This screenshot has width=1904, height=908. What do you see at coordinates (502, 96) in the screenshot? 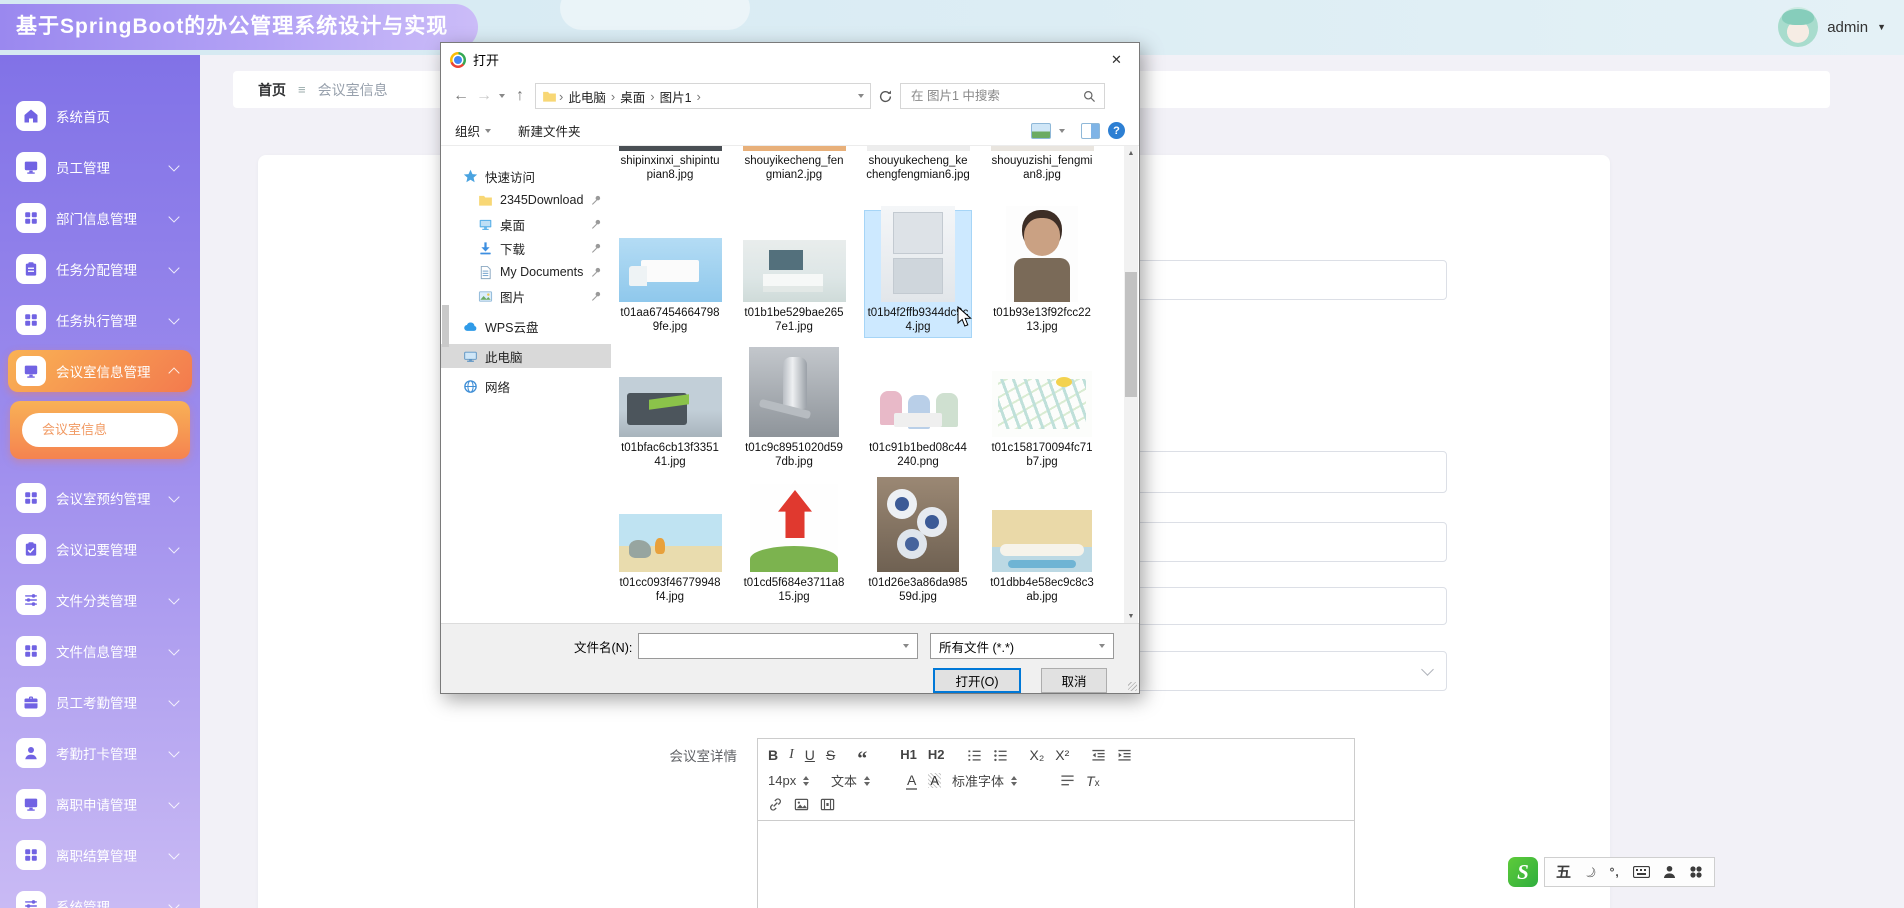
I see `history-dropdown-icon` at bounding box center [502, 96].